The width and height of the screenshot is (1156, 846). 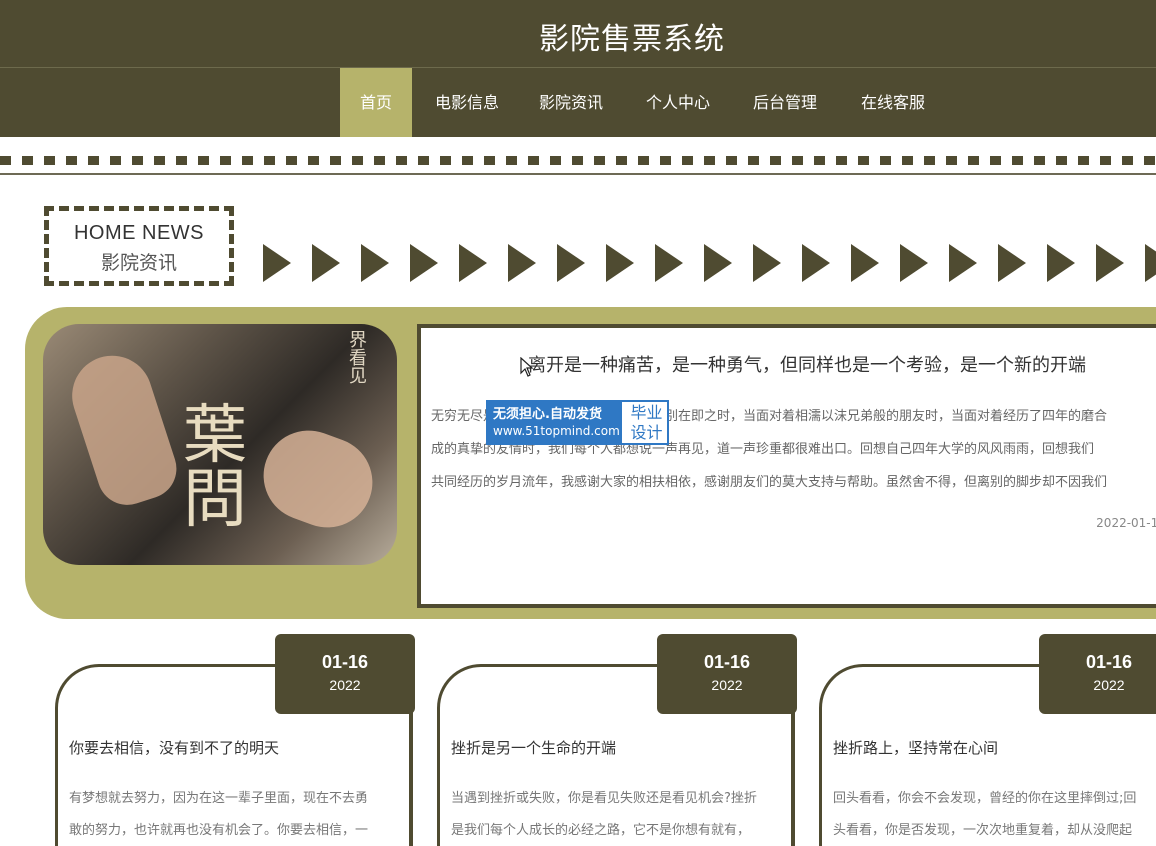 I want to click on nav-item-support: 在线客服, so click(x=893, y=102).